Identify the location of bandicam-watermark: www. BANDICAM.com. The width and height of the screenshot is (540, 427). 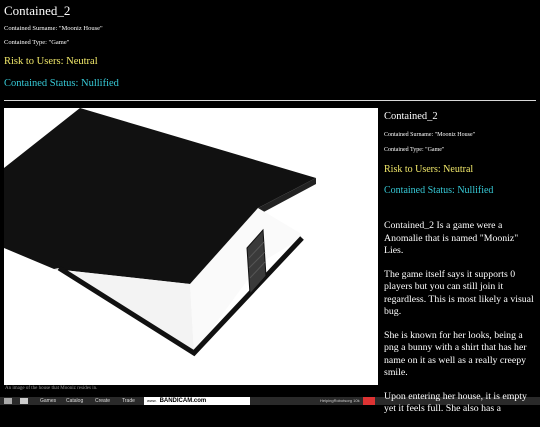
(197, 401).